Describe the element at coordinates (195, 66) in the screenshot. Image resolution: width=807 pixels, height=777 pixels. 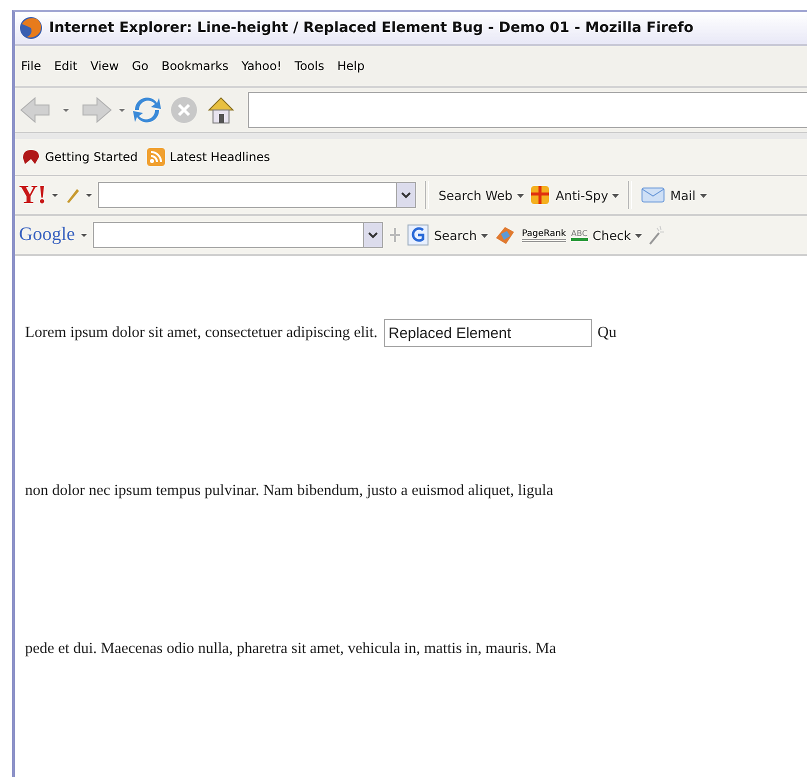
I see `menu-item: Bookmarks` at that location.